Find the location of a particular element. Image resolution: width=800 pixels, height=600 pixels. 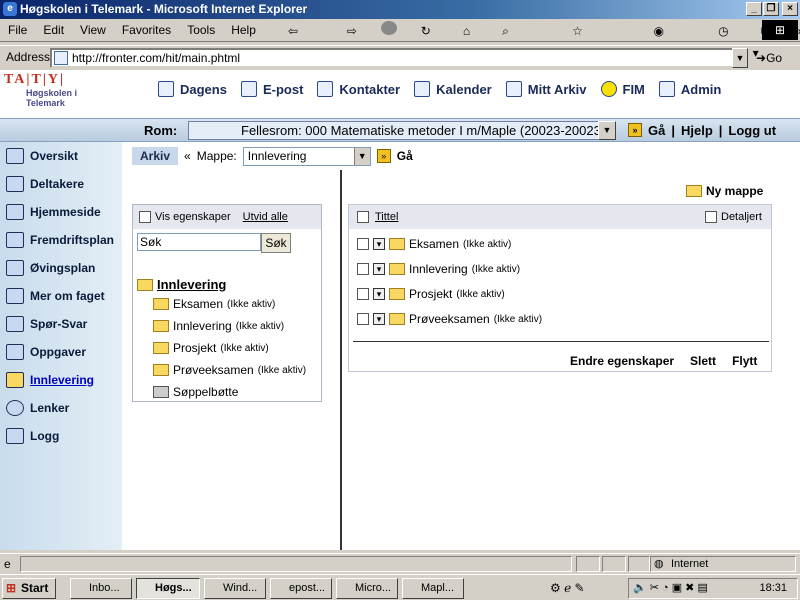

folder-go-link: Gå is located at coordinates (405, 156).